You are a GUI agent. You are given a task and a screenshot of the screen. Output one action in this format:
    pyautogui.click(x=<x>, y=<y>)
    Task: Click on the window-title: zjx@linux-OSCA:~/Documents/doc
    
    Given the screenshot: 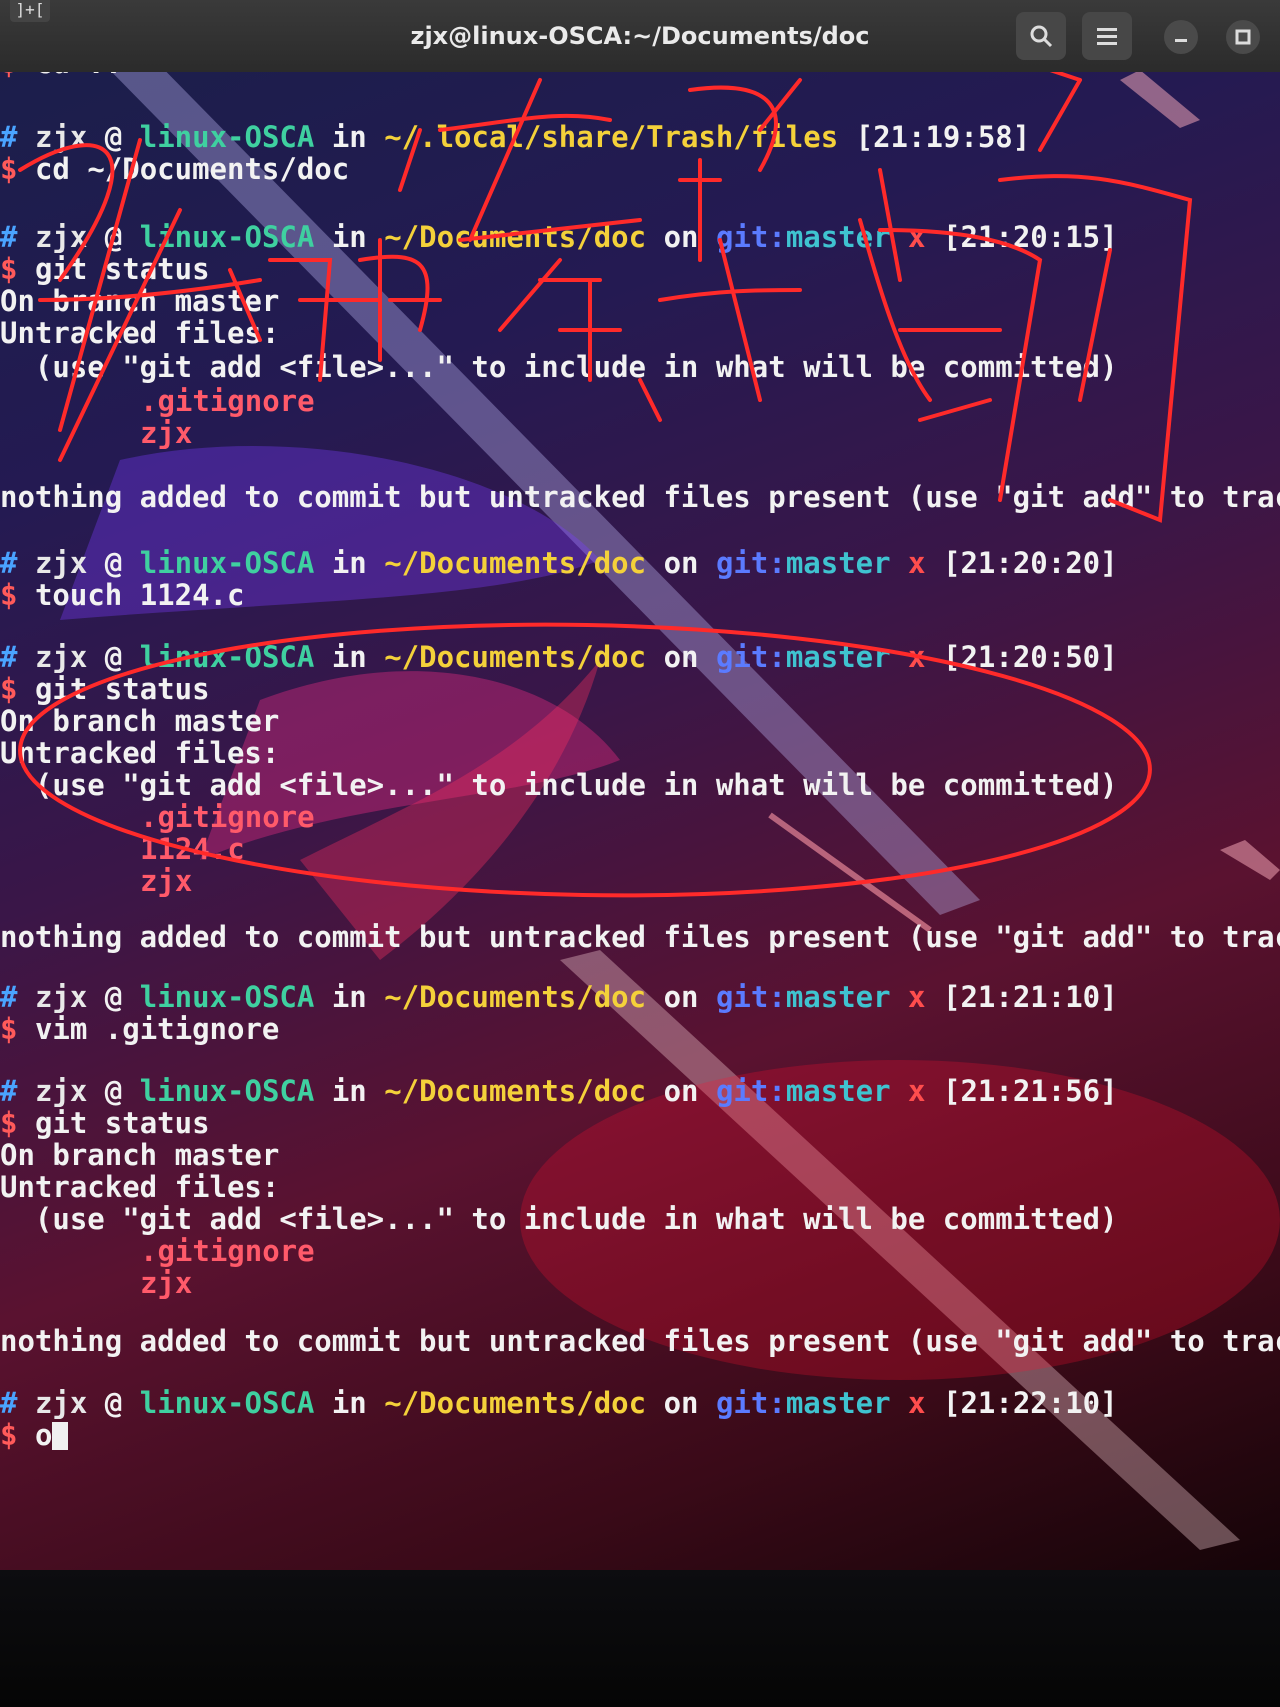 What is the action you would take?
    pyautogui.click(x=640, y=36)
    